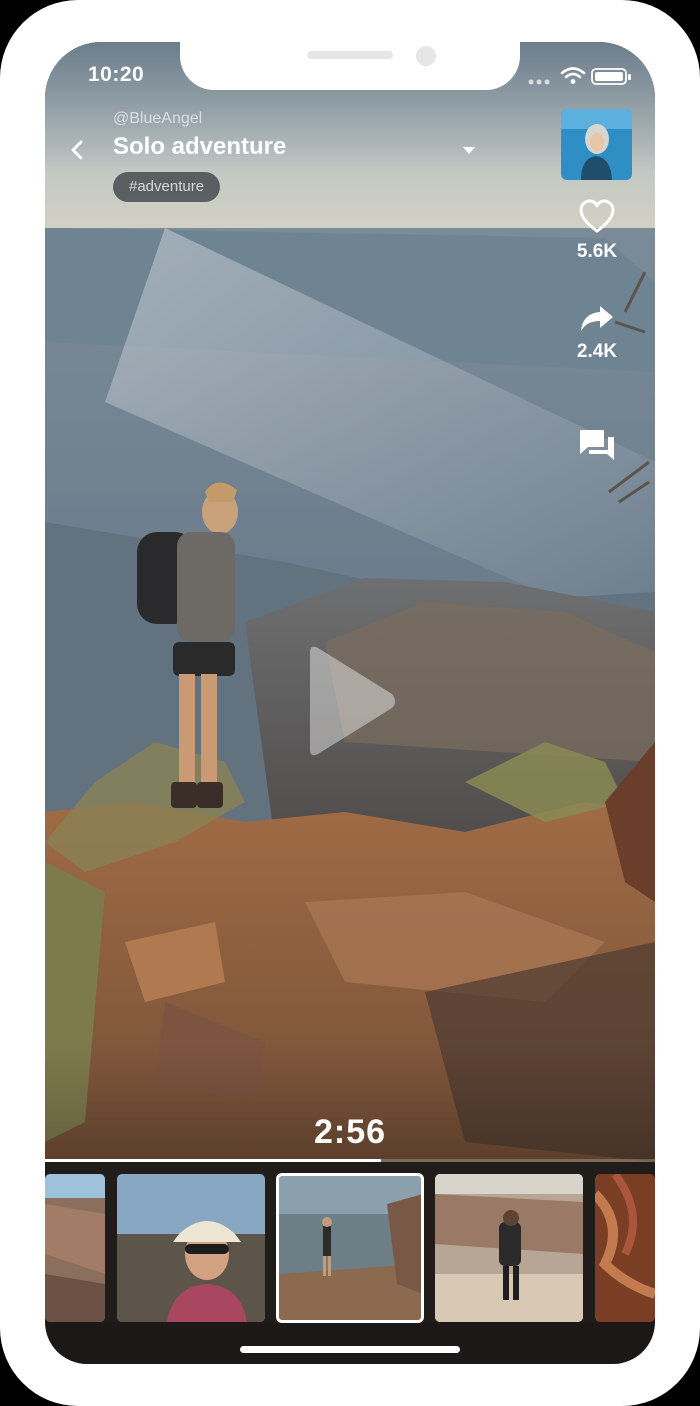 The height and width of the screenshot is (1406, 700). I want to click on status-time: 10:20, so click(116, 74).